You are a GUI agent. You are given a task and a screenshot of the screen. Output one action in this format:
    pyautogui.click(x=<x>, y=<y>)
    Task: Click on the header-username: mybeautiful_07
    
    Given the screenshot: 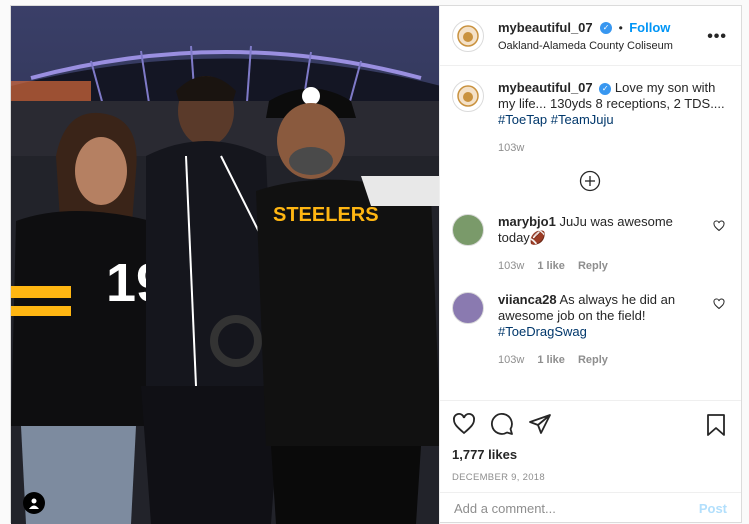 What is the action you would take?
    pyautogui.click(x=545, y=27)
    